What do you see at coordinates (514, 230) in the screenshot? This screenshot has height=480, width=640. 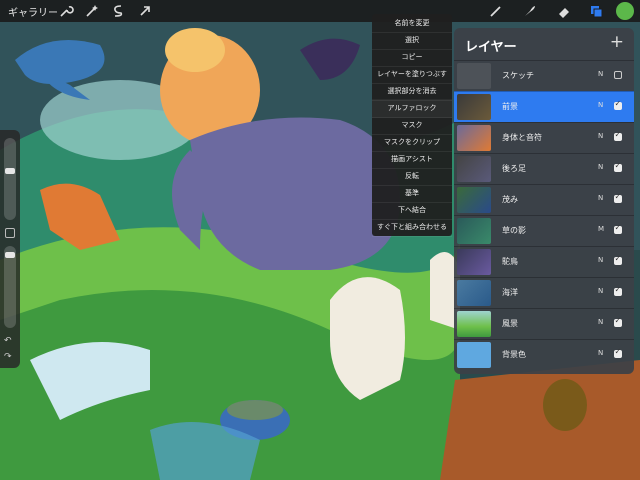 I see `layer-name: 草の影` at bounding box center [514, 230].